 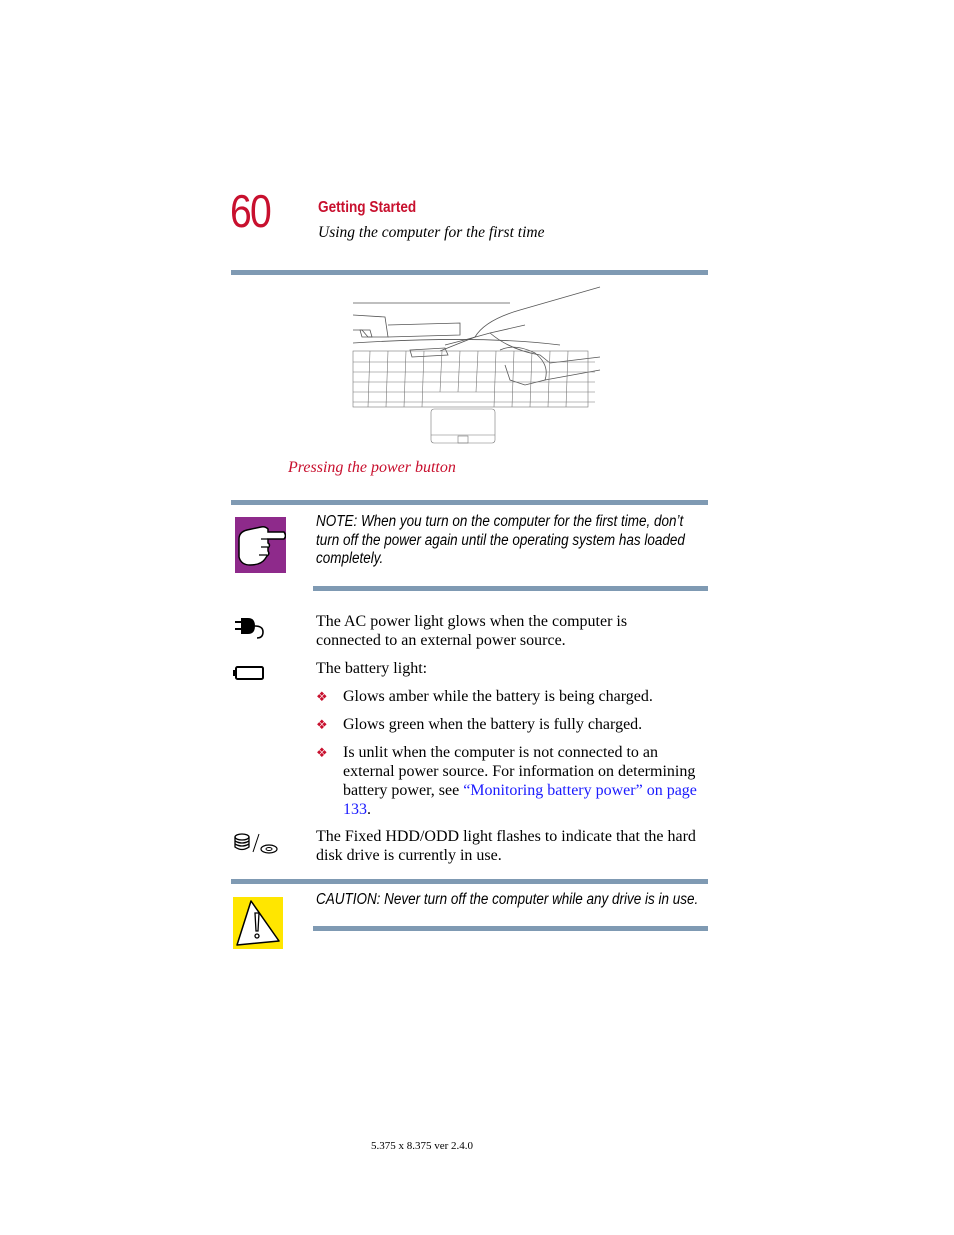 What do you see at coordinates (260, 545) in the screenshot?
I see `pointing-hand-icon` at bounding box center [260, 545].